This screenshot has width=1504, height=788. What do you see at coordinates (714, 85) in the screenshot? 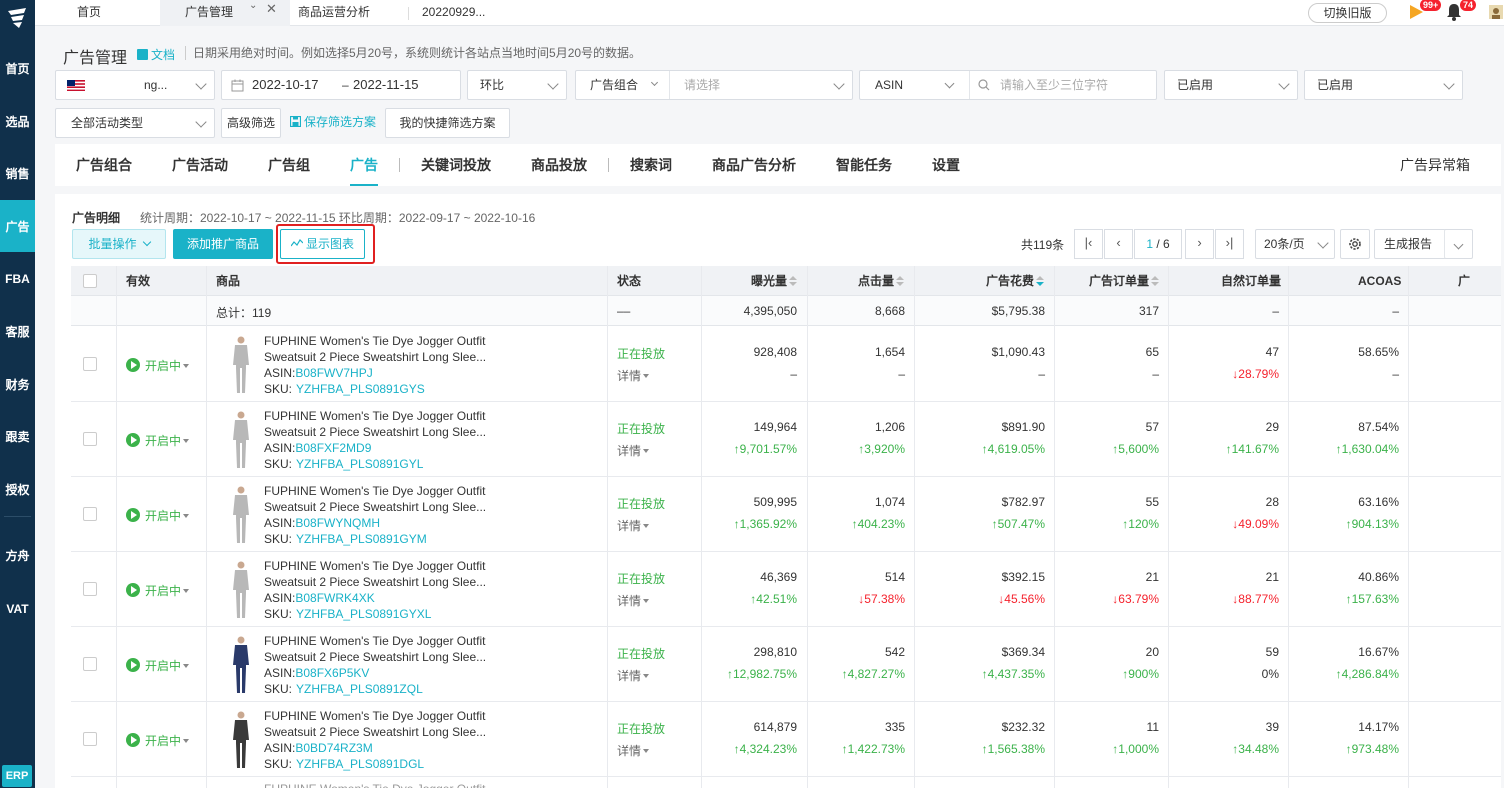
I see `ad-group-filter: 广告组合 请选择` at bounding box center [714, 85].